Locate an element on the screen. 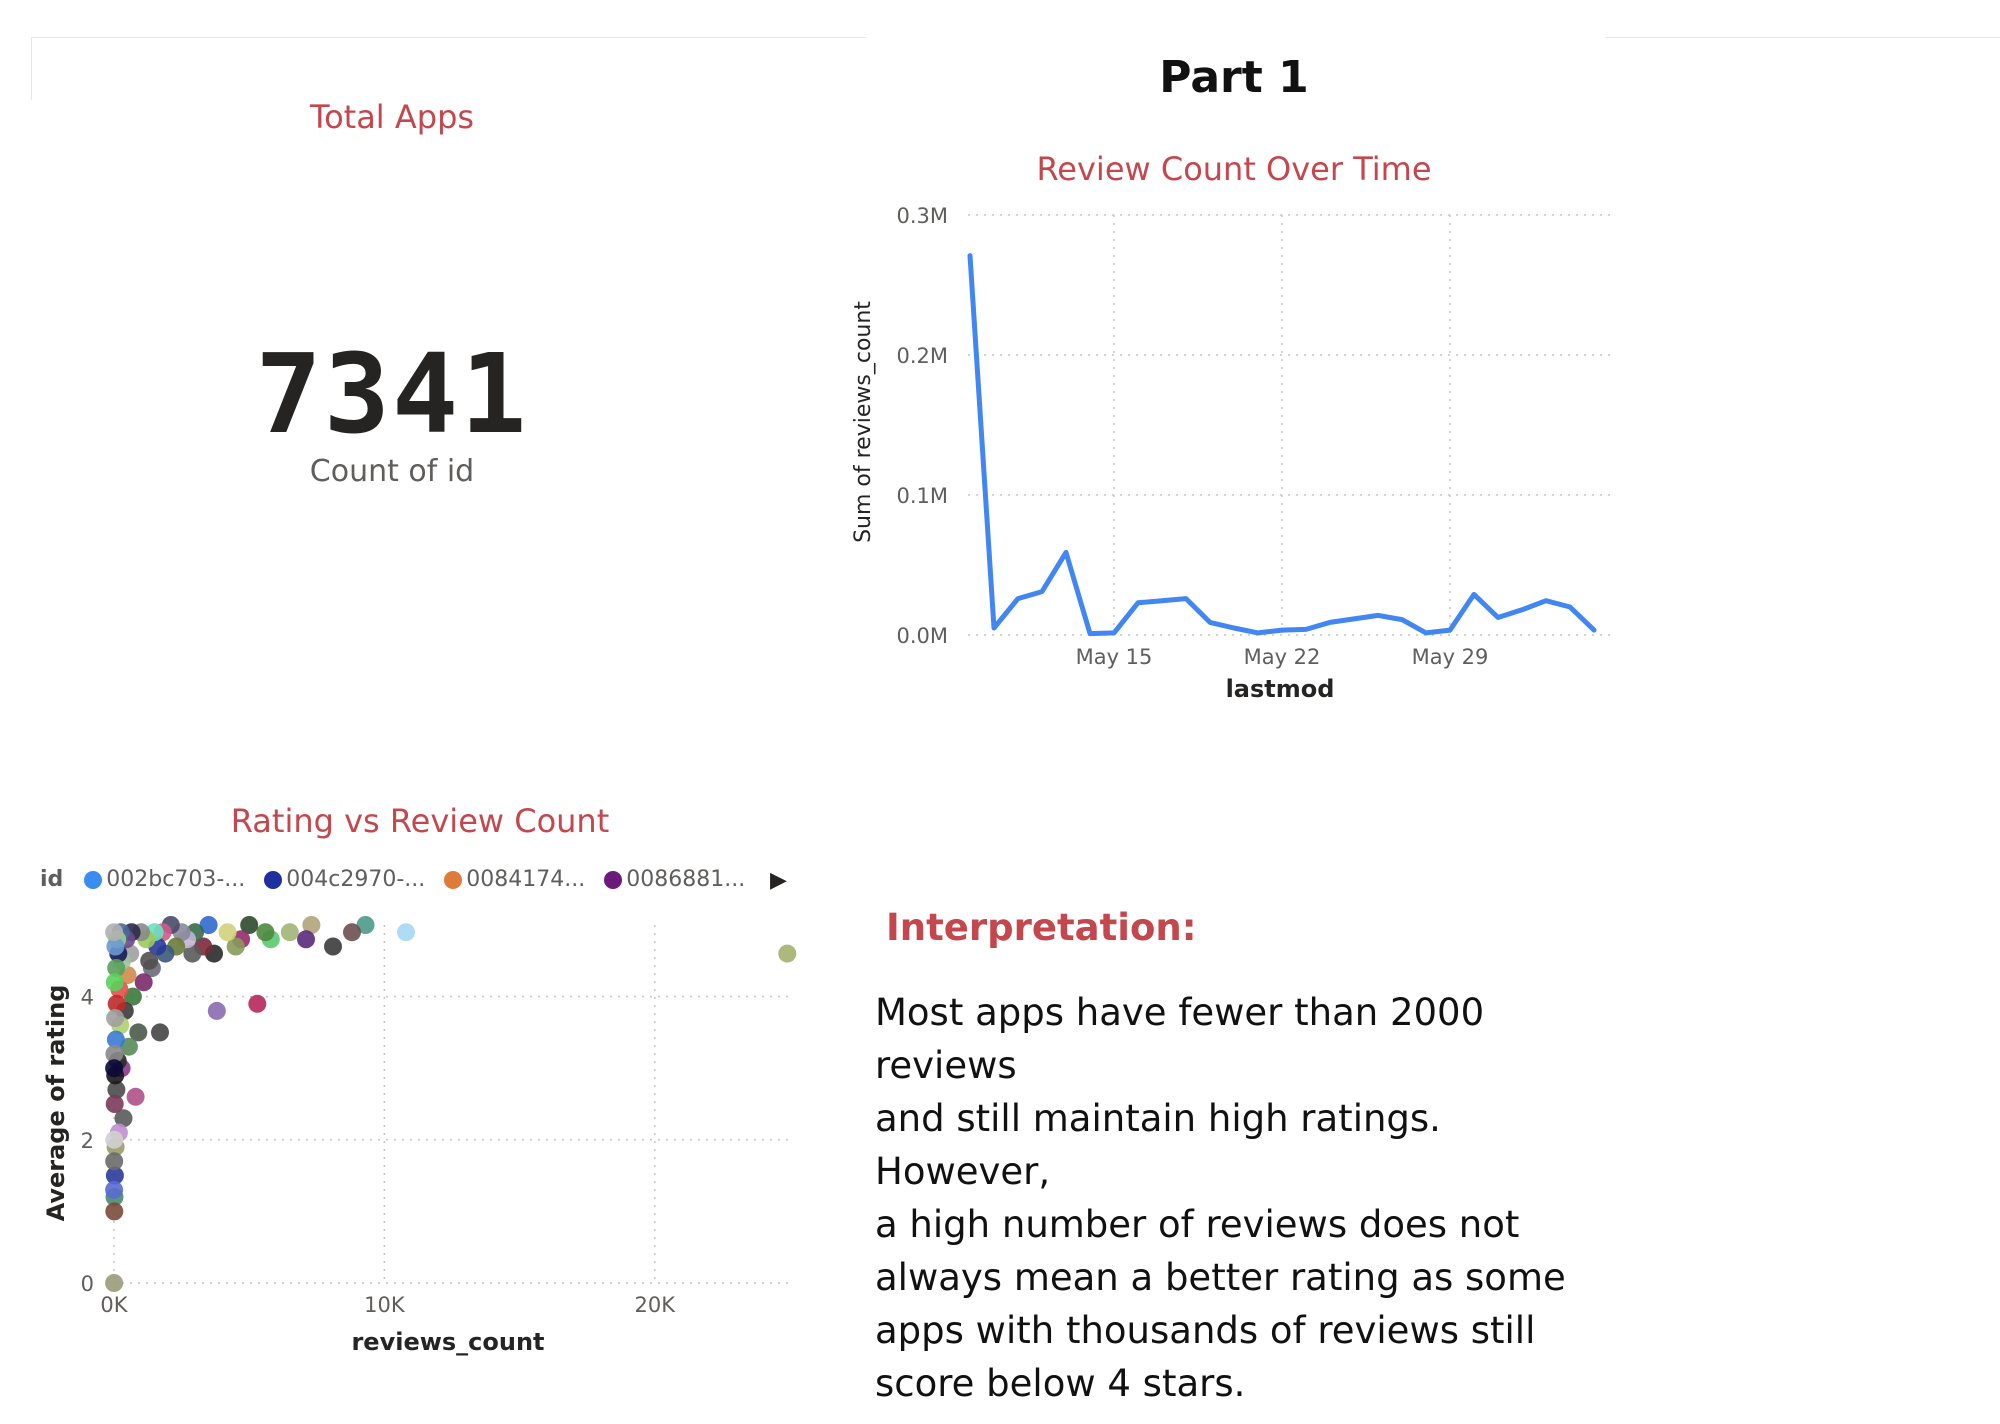 This screenshot has height=1424, width=2000. scatter-y-tick-label: 0 is located at coordinates (87, 1284).